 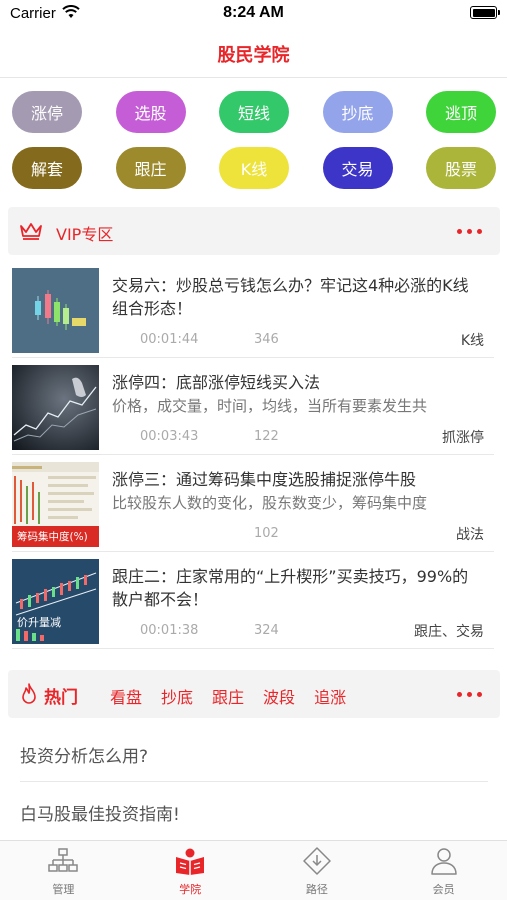 I want to click on course-title: 涨停三：通过筹码集中度选股捕捉涨停牛股, so click(x=264, y=479).